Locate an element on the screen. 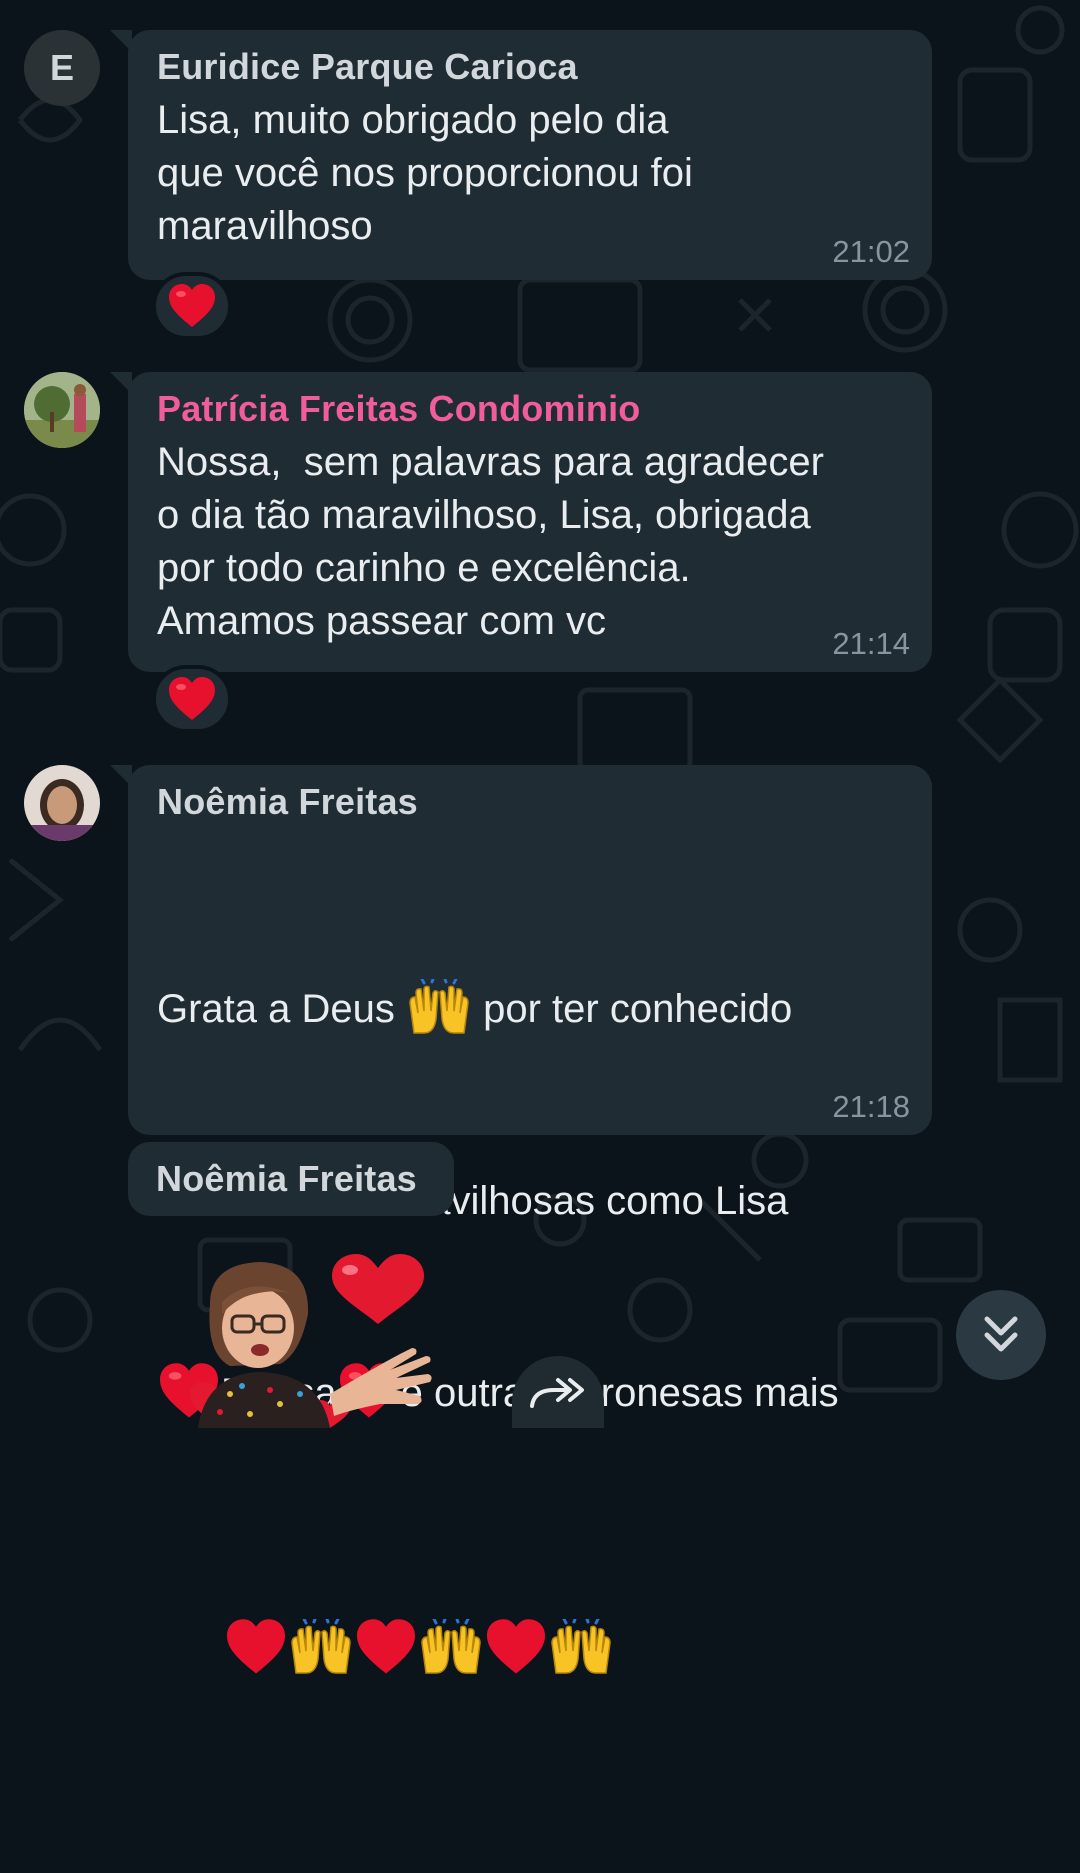 This screenshot has height=1873, width=1080. message-time: 21:02 is located at coordinates (871, 251).